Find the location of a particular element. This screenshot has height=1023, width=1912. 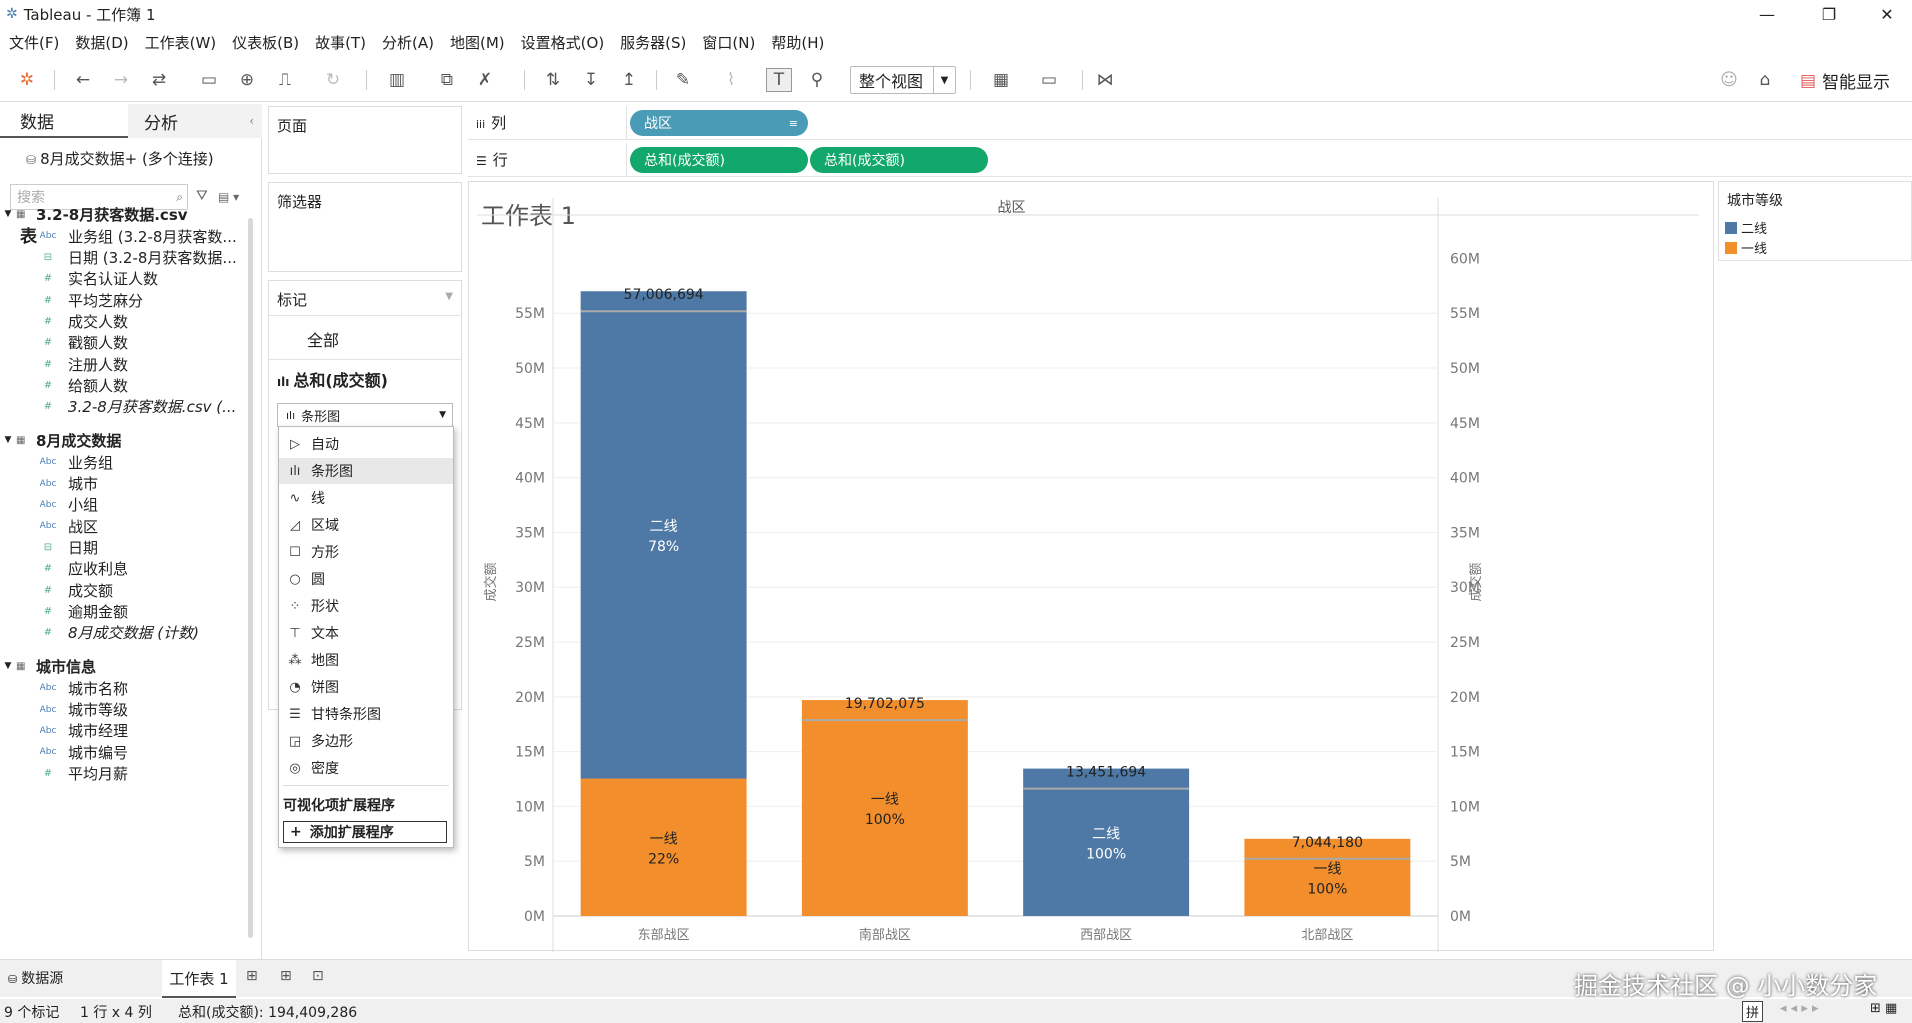

new-datasource-icon: ⊕ is located at coordinates (247, 80).